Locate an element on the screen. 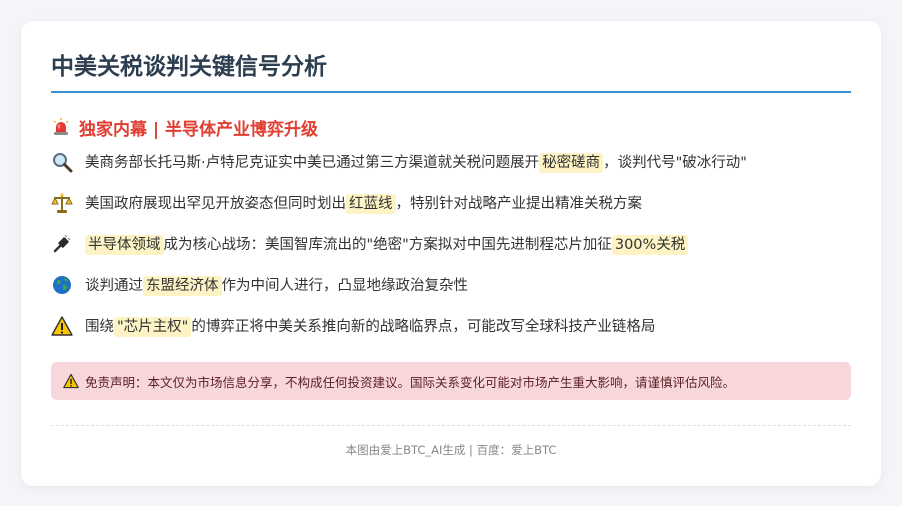 Image resolution: width=902 pixels, height=506 pixels. section-heading: 独家内幕 | 半导体产业博弈升级 is located at coordinates (451, 127).